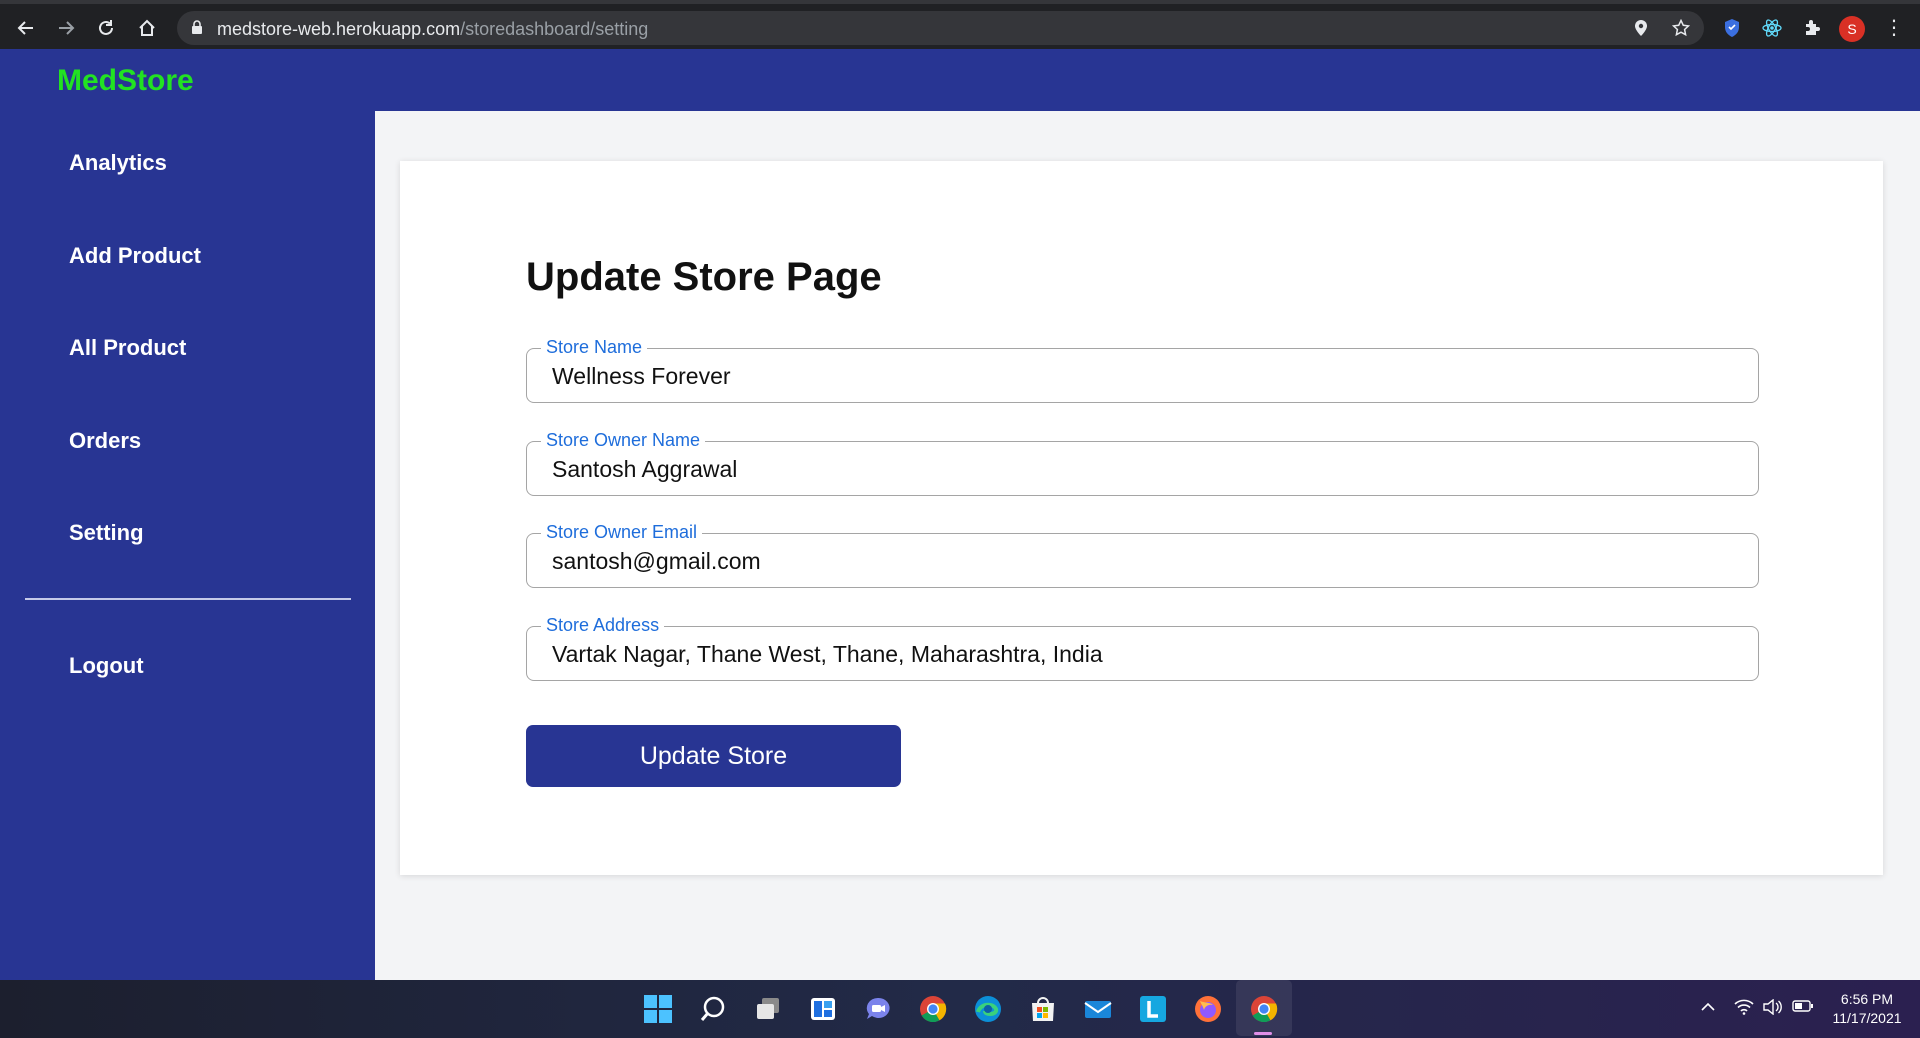 The height and width of the screenshot is (1038, 1920). What do you see at coordinates (125, 81) in the screenshot?
I see `brand-logo: MedStore` at bounding box center [125, 81].